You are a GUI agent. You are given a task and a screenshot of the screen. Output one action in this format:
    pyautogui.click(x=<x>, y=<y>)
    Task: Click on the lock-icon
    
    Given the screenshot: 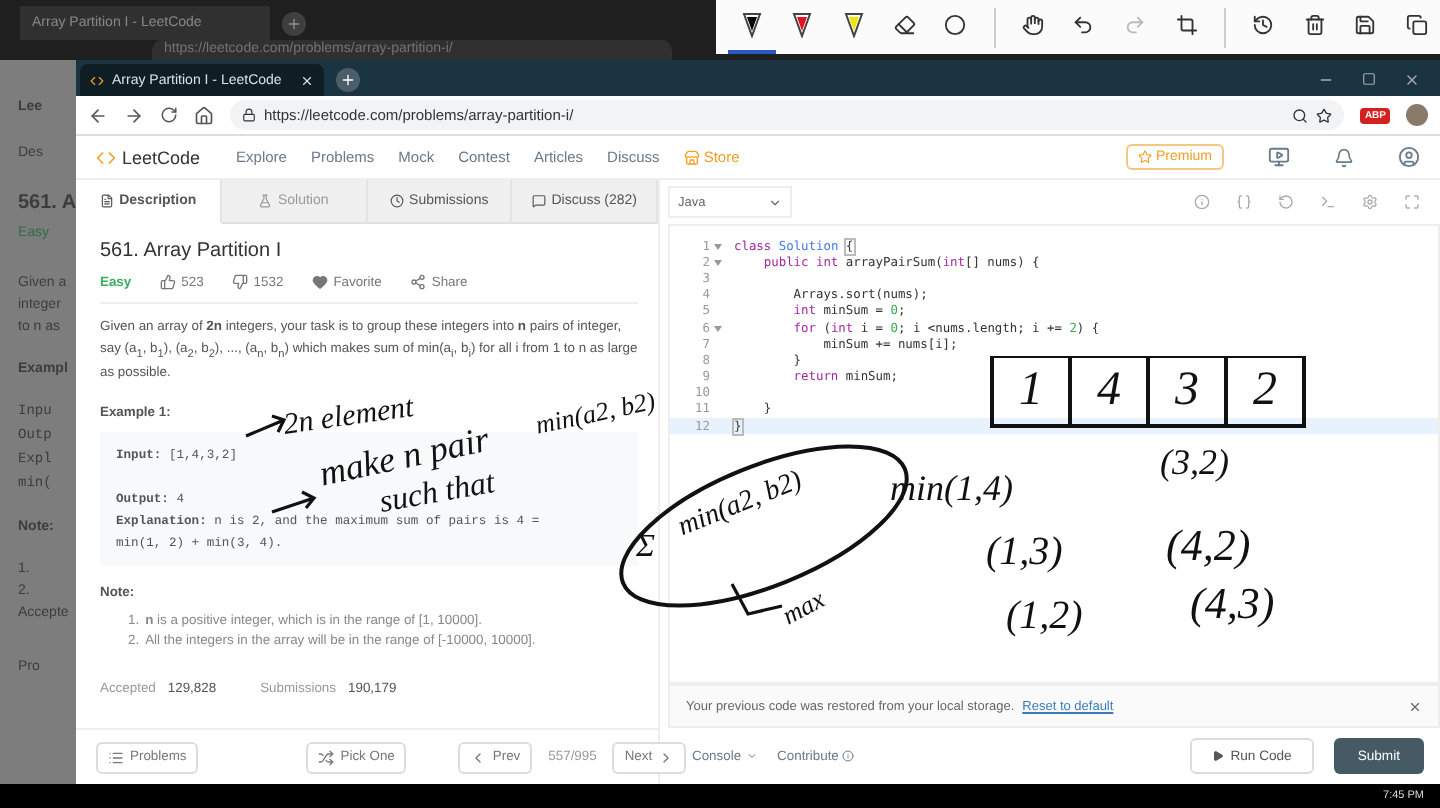 What is the action you would take?
    pyautogui.click(x=249, y=115)
    